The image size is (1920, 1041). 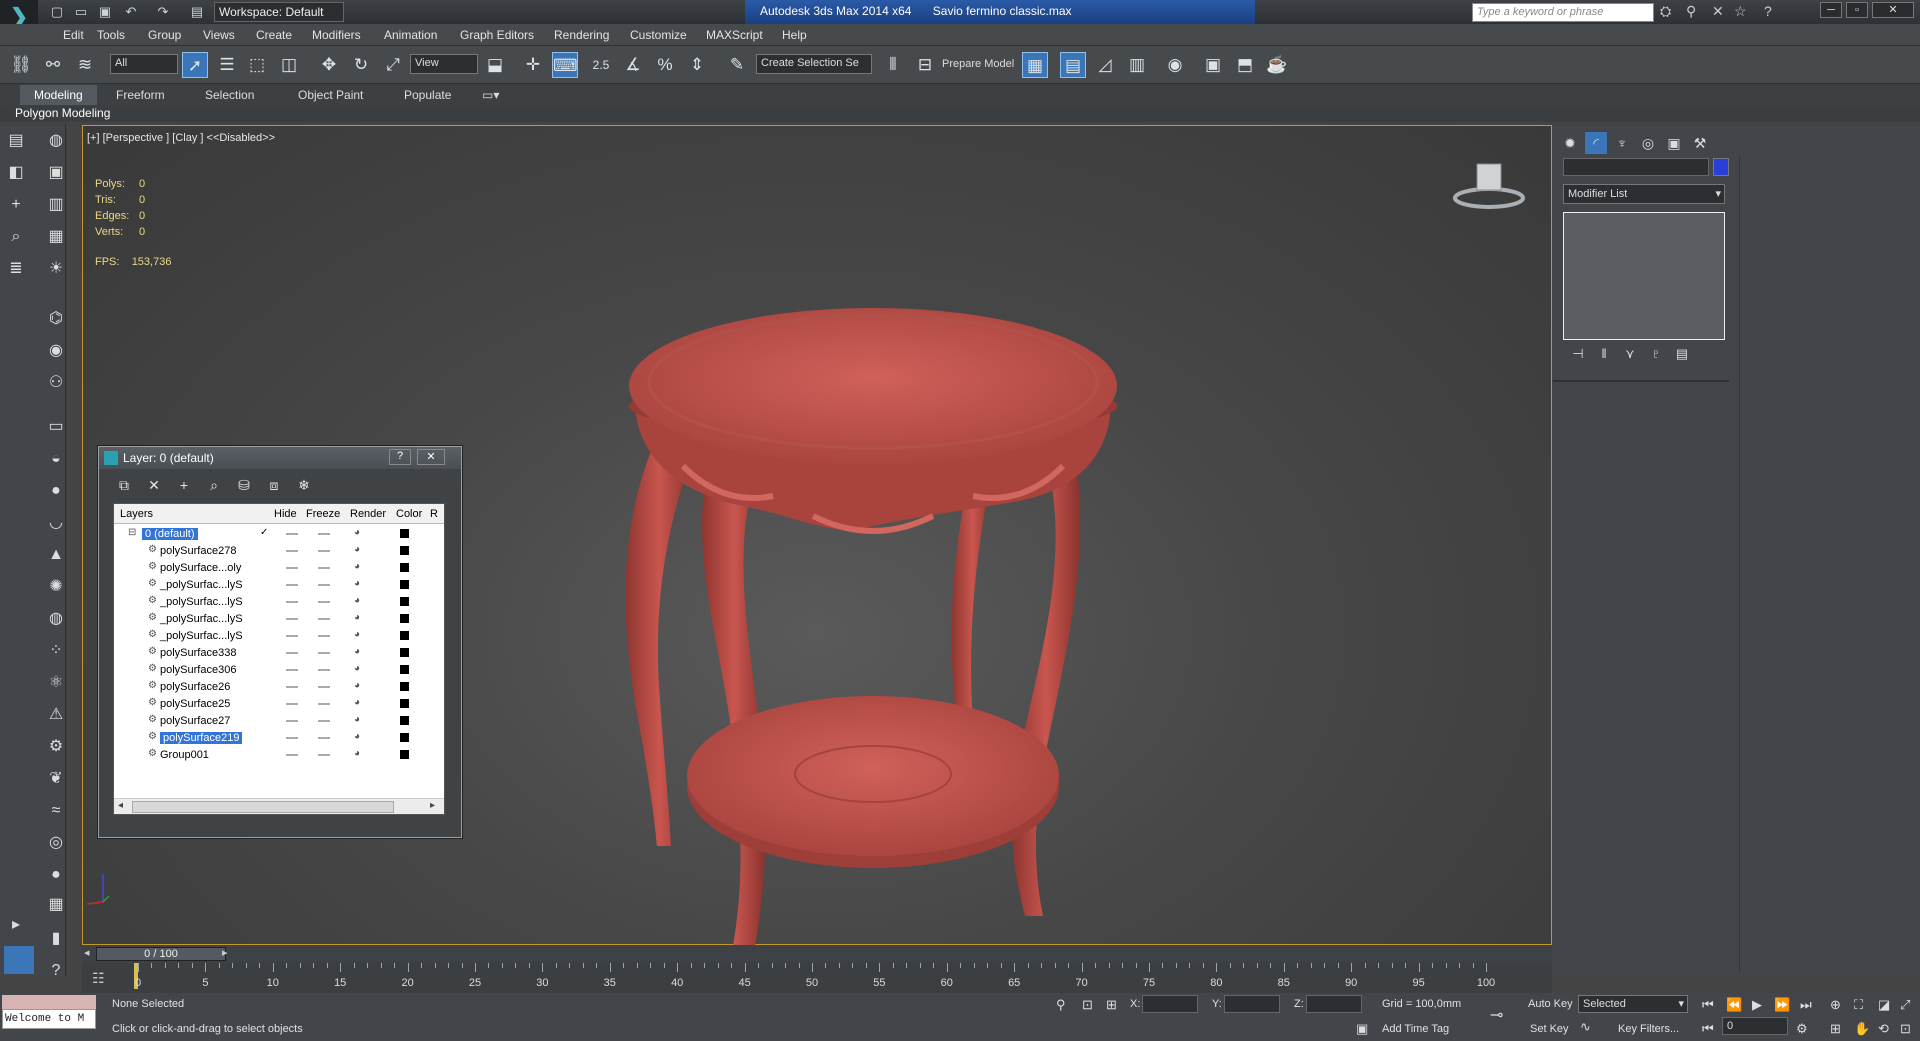 I want to click on key-mode-dropdown: Selected ▾, so click(x=1633, y=1004).